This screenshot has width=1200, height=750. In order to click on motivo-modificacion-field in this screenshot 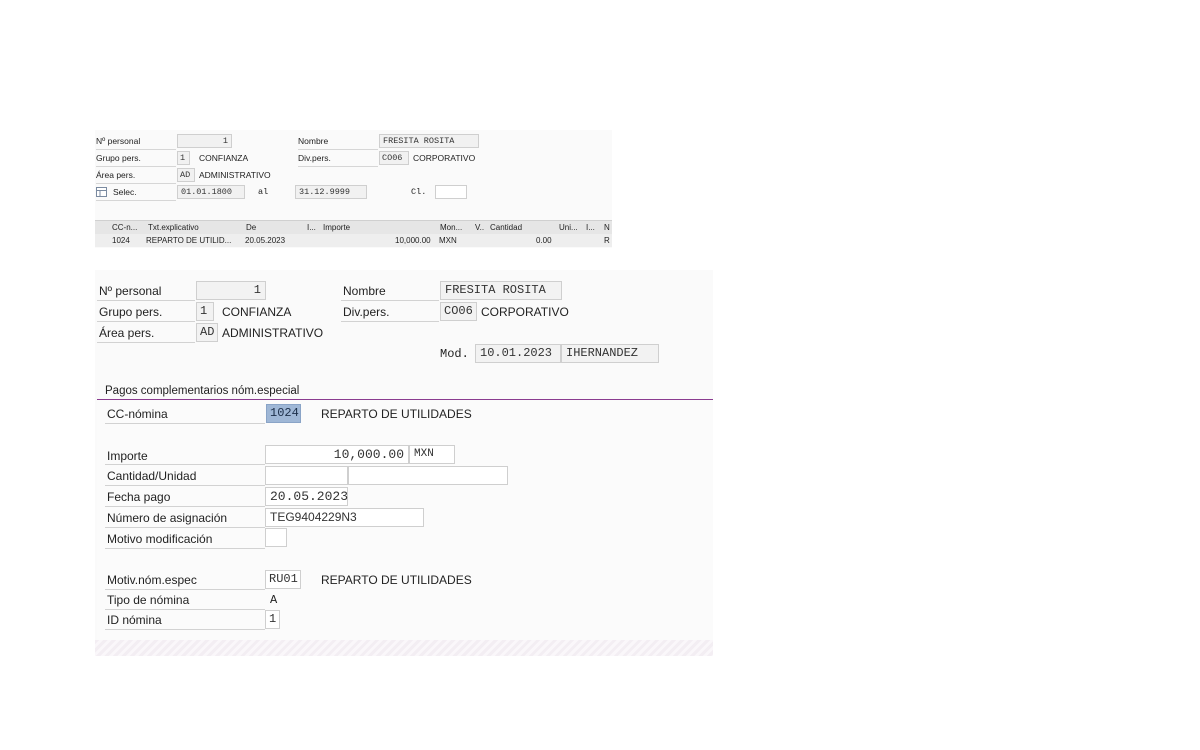, I will do `click(276, 537)`.